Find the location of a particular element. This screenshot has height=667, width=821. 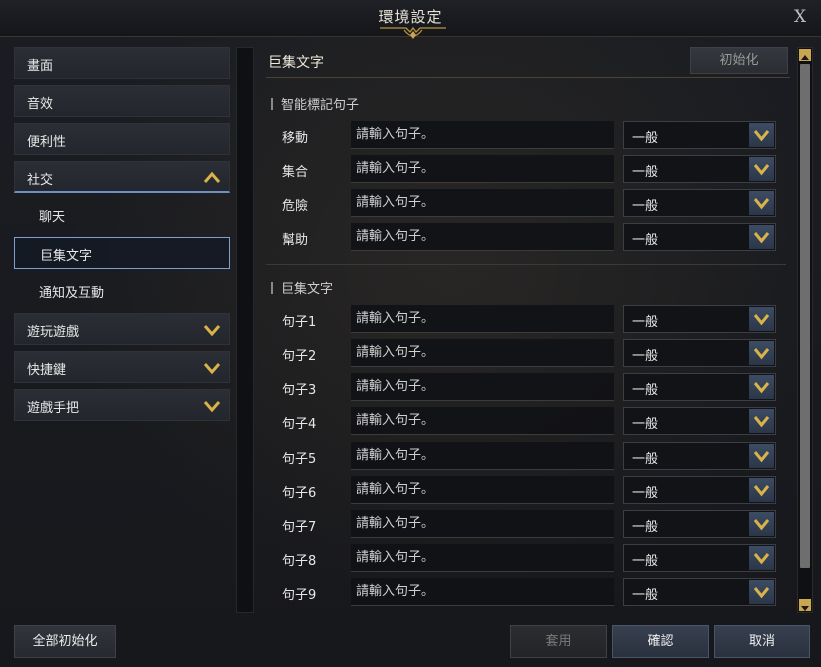

cancel-button: 取消 is located at coordinates (762, 641).